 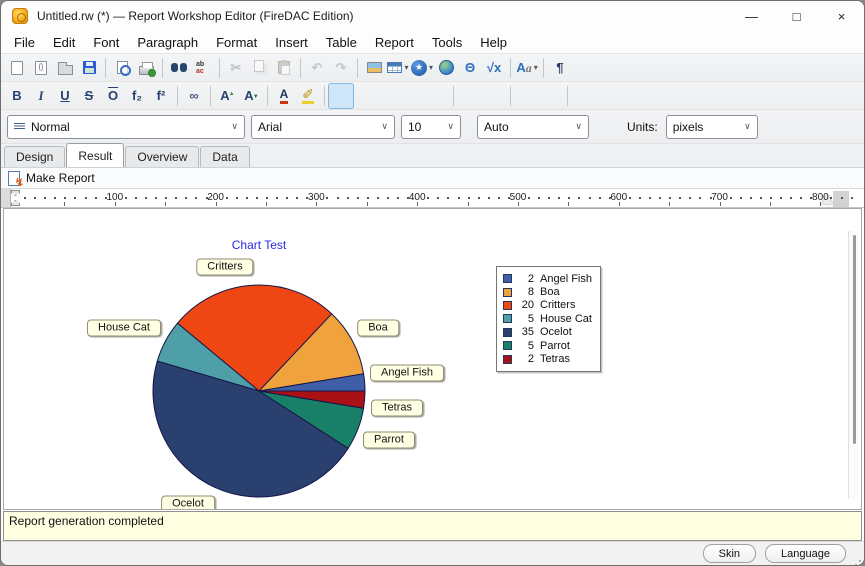 What do you see at coordinates (470, 96) in the screenshot?
I see `bullet-list-button` at bounding box center [470, 96].